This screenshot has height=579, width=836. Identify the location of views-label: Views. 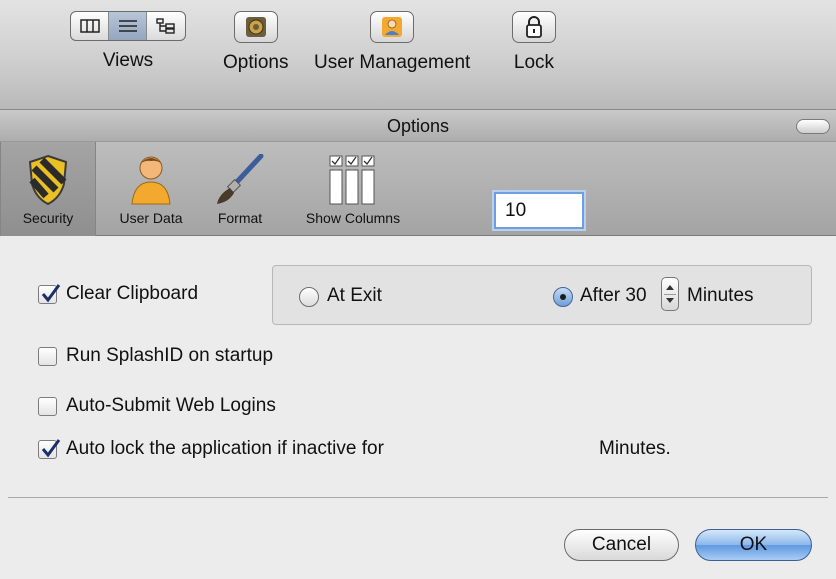
(128, 60).